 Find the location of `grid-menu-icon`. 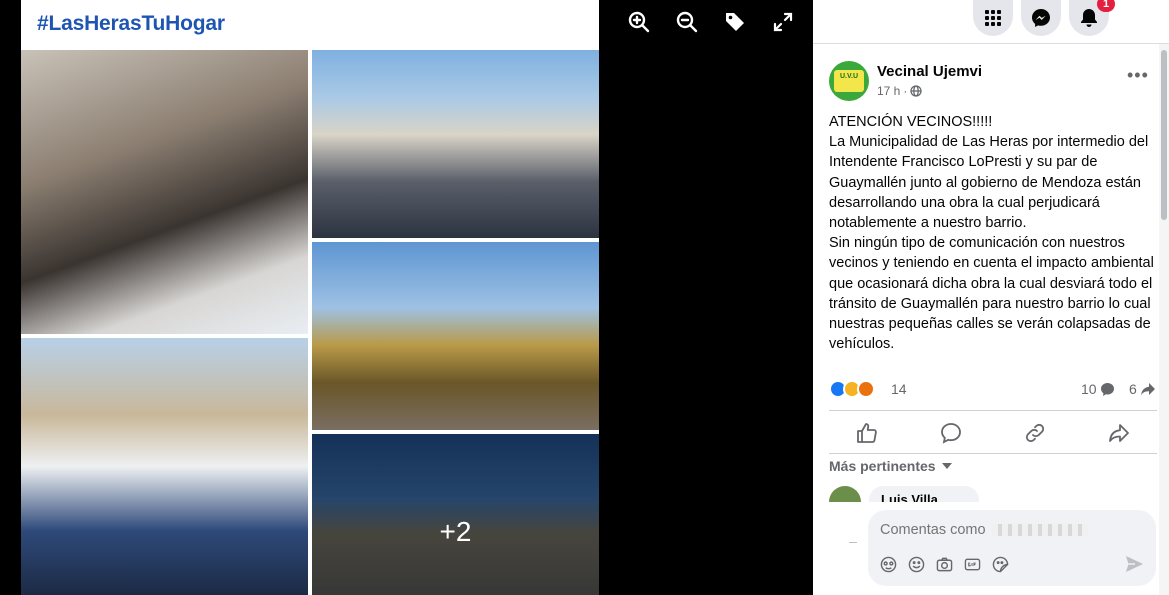

grid-menu-icon is located at coordinates (993, 18).